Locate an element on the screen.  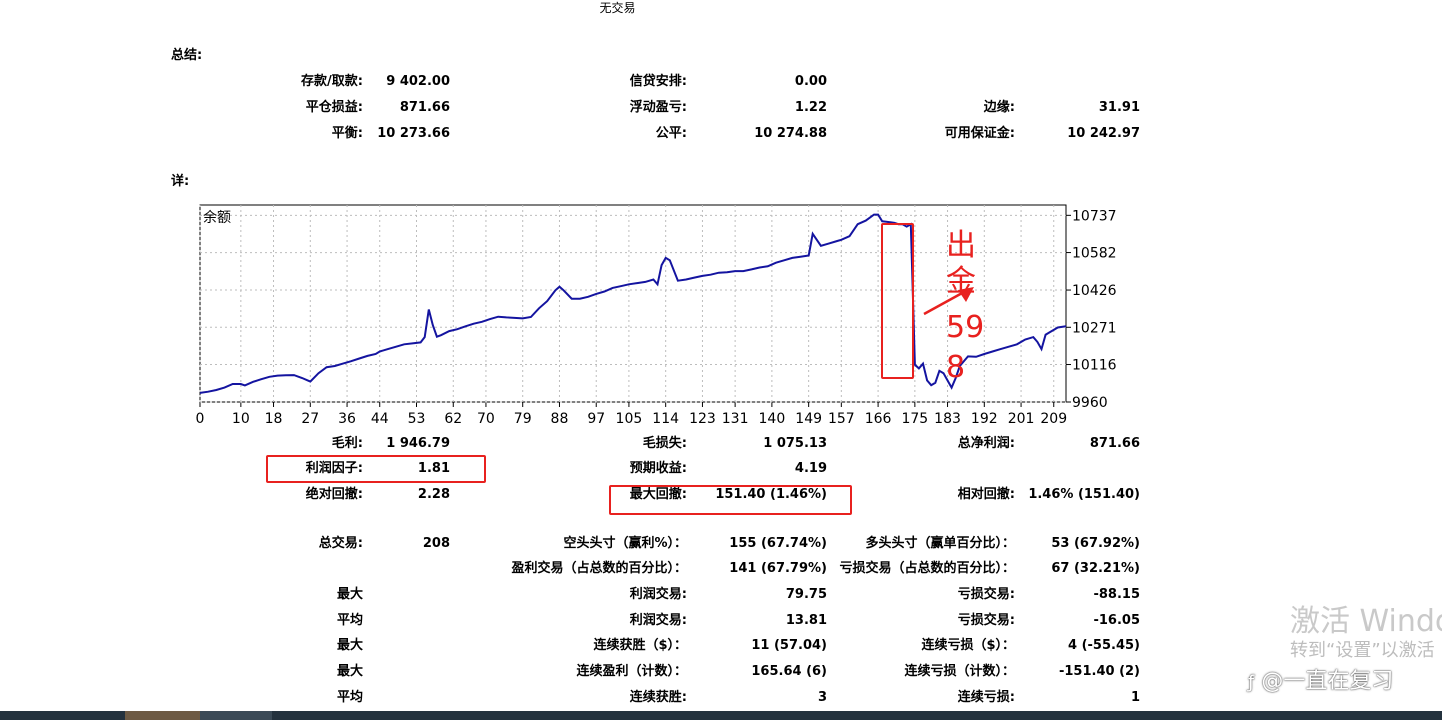
stat-label: 毛利: is located at coordinates (347, 443).